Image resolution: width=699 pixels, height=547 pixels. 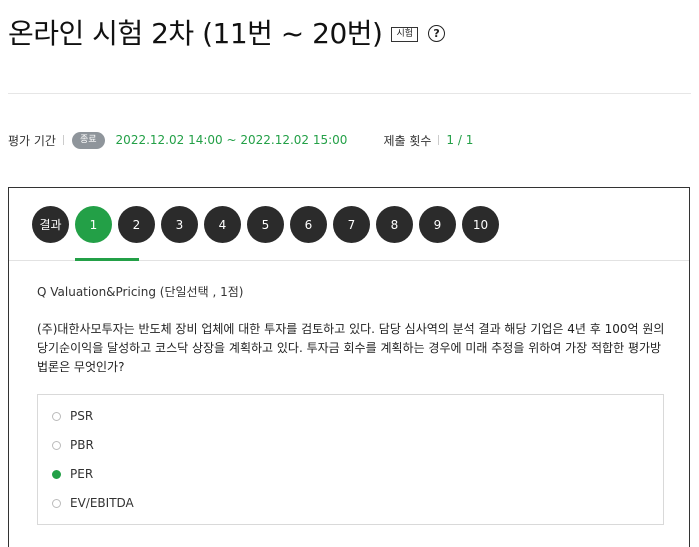 What do you see at coordinates (437, 224) in the screenshot?
I see `tab-question-9: 9` at bounding box center [437, 224].